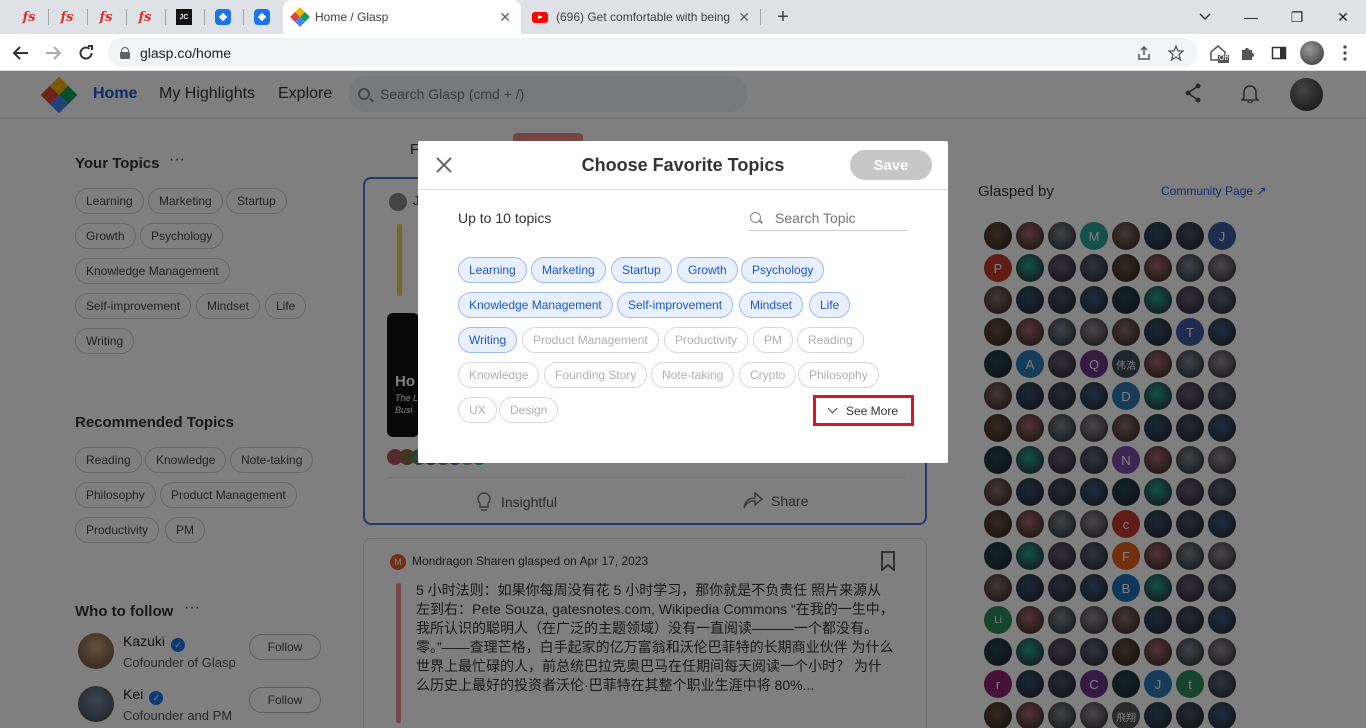 This screenshot has width=1366, height=728. Describe the element at coordinates (693, 375) in the screenshot. I see `topic-chip: Note-taking` at that location.